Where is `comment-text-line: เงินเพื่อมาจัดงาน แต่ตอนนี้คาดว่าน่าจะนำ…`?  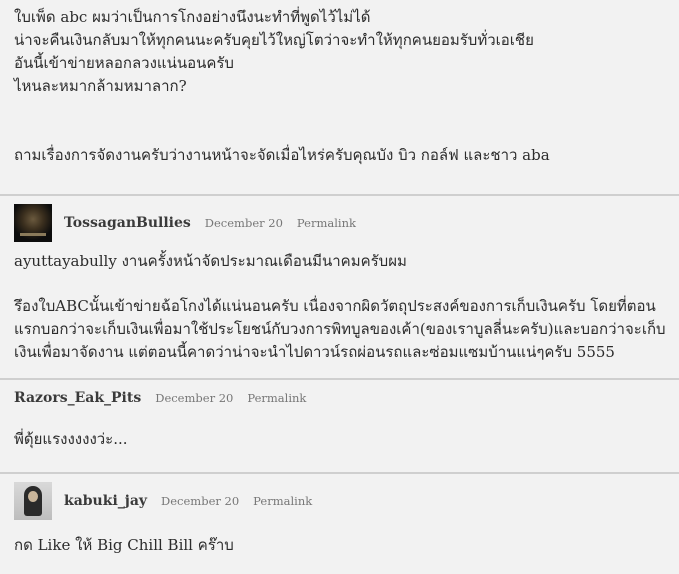 comment-text-line: เงินเพื่อมาจัดงาน แต่ตอนนี้คาดว่าน่าจะนำ… is located at coordinates (314, 352).